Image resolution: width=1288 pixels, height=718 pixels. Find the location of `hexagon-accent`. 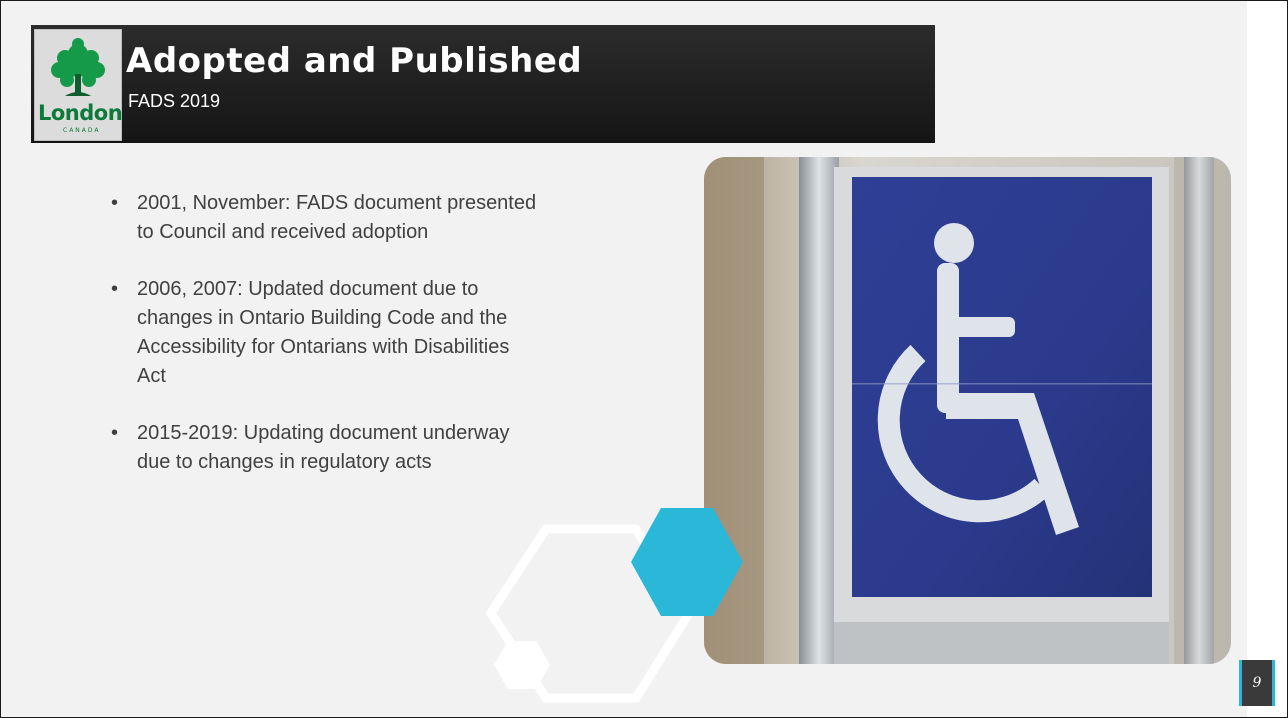

hexagon-accent is located at coordinates (687, 562).